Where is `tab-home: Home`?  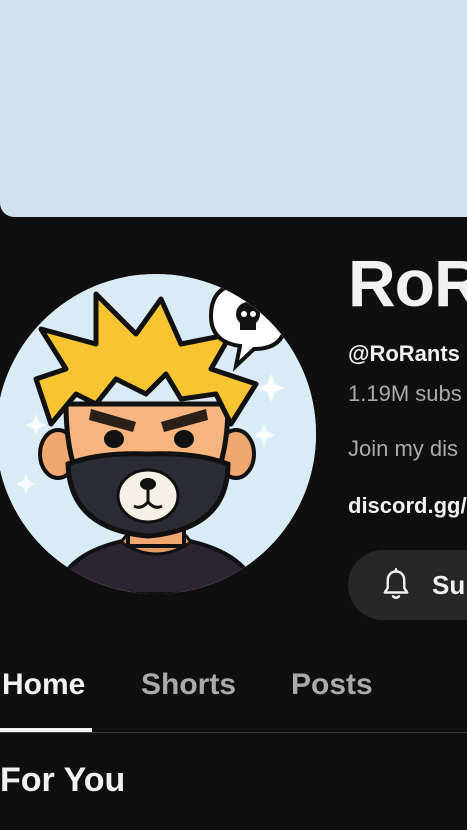 tab-home: Home is located at coordinates (43, 685).